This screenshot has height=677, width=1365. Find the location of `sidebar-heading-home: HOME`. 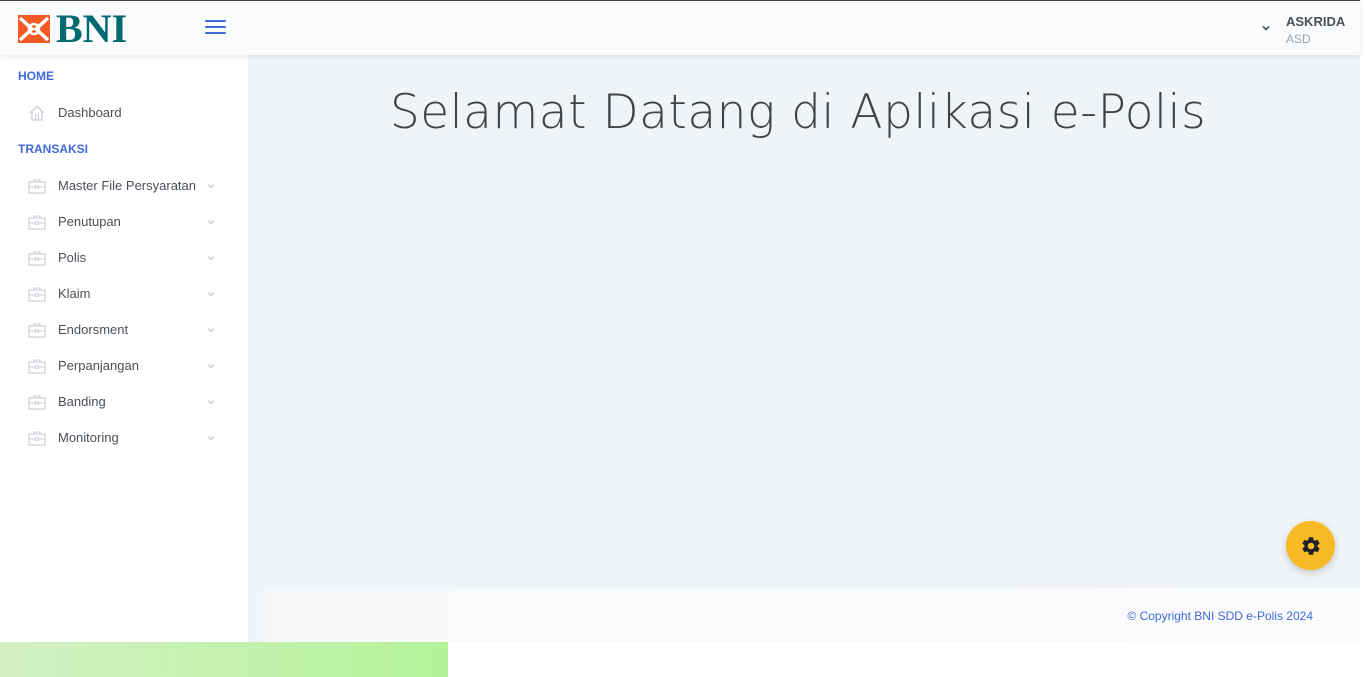

sidebar-heading-home: HOME is located at coordinates (36, 76).